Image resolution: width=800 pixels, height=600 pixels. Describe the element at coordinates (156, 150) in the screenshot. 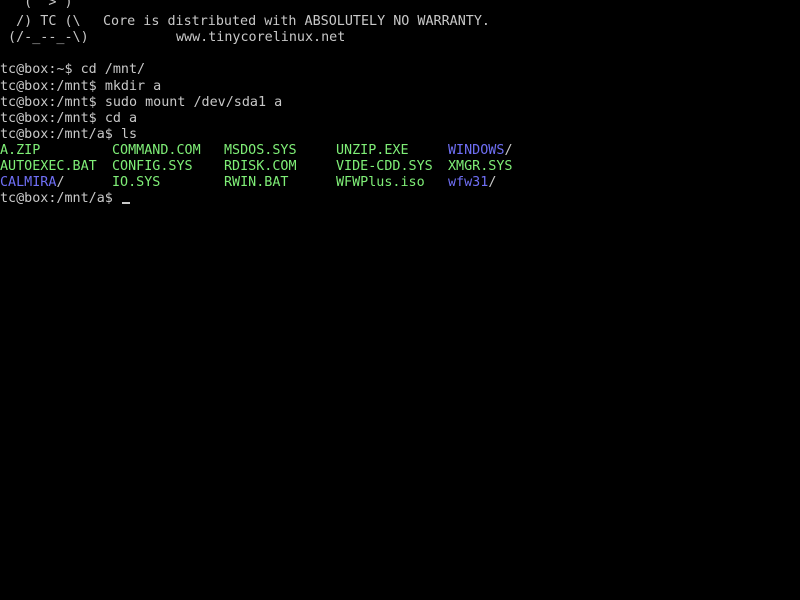

I see `file-entry: COMMAND.COM` at that location.